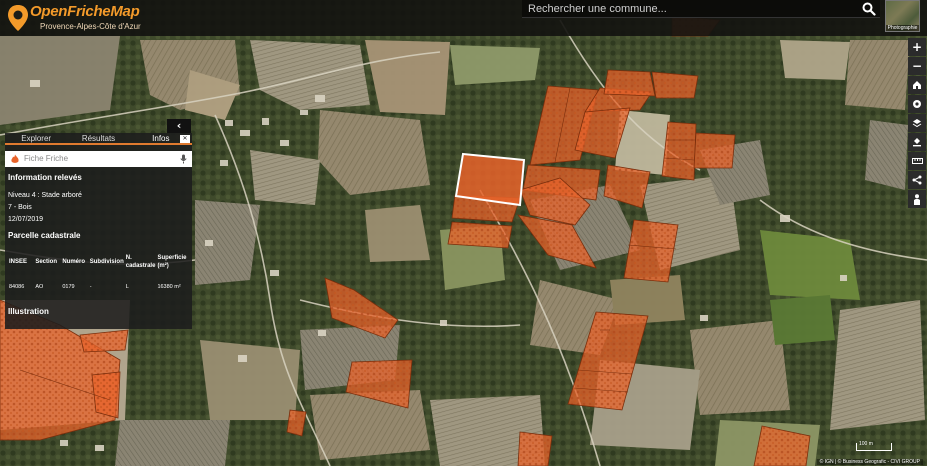 Image resolution: width=927 pixels, height=466 pixels. Describe the element at coordinates (688, 9) in the screenshot. I see `commune-search-input` at that location.